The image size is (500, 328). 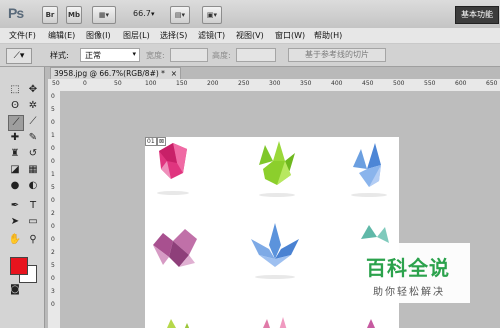 What do you see at coordinates (142, 13) in the screenshot?
I see `zoom-level: 66.7` at bounding box center [142, 13].